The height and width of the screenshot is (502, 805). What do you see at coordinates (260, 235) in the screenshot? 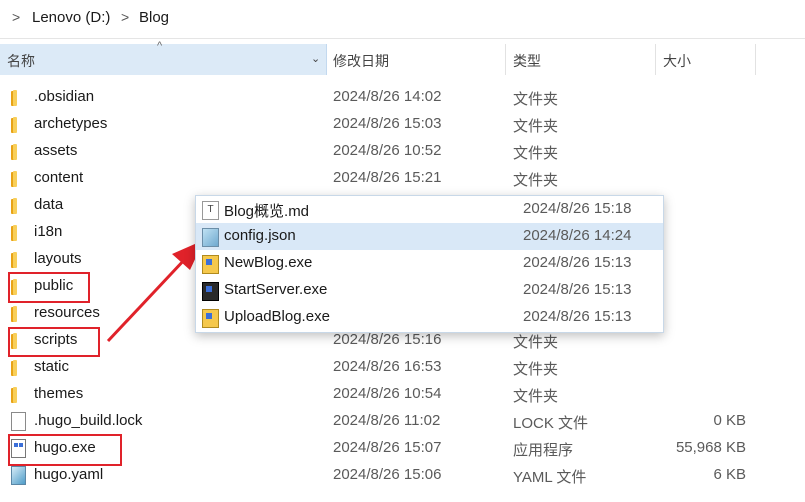
I see `popup-file-name: config.json` at bounding box center [260, 235].